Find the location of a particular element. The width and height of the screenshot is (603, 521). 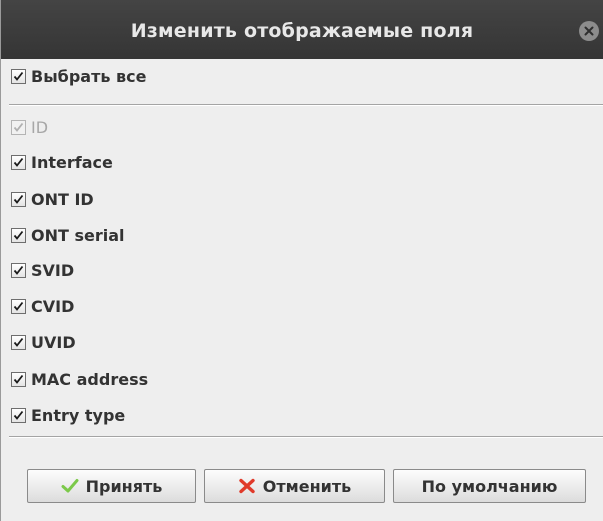

field-label: ONT ID is located at coordinates (62, 199).